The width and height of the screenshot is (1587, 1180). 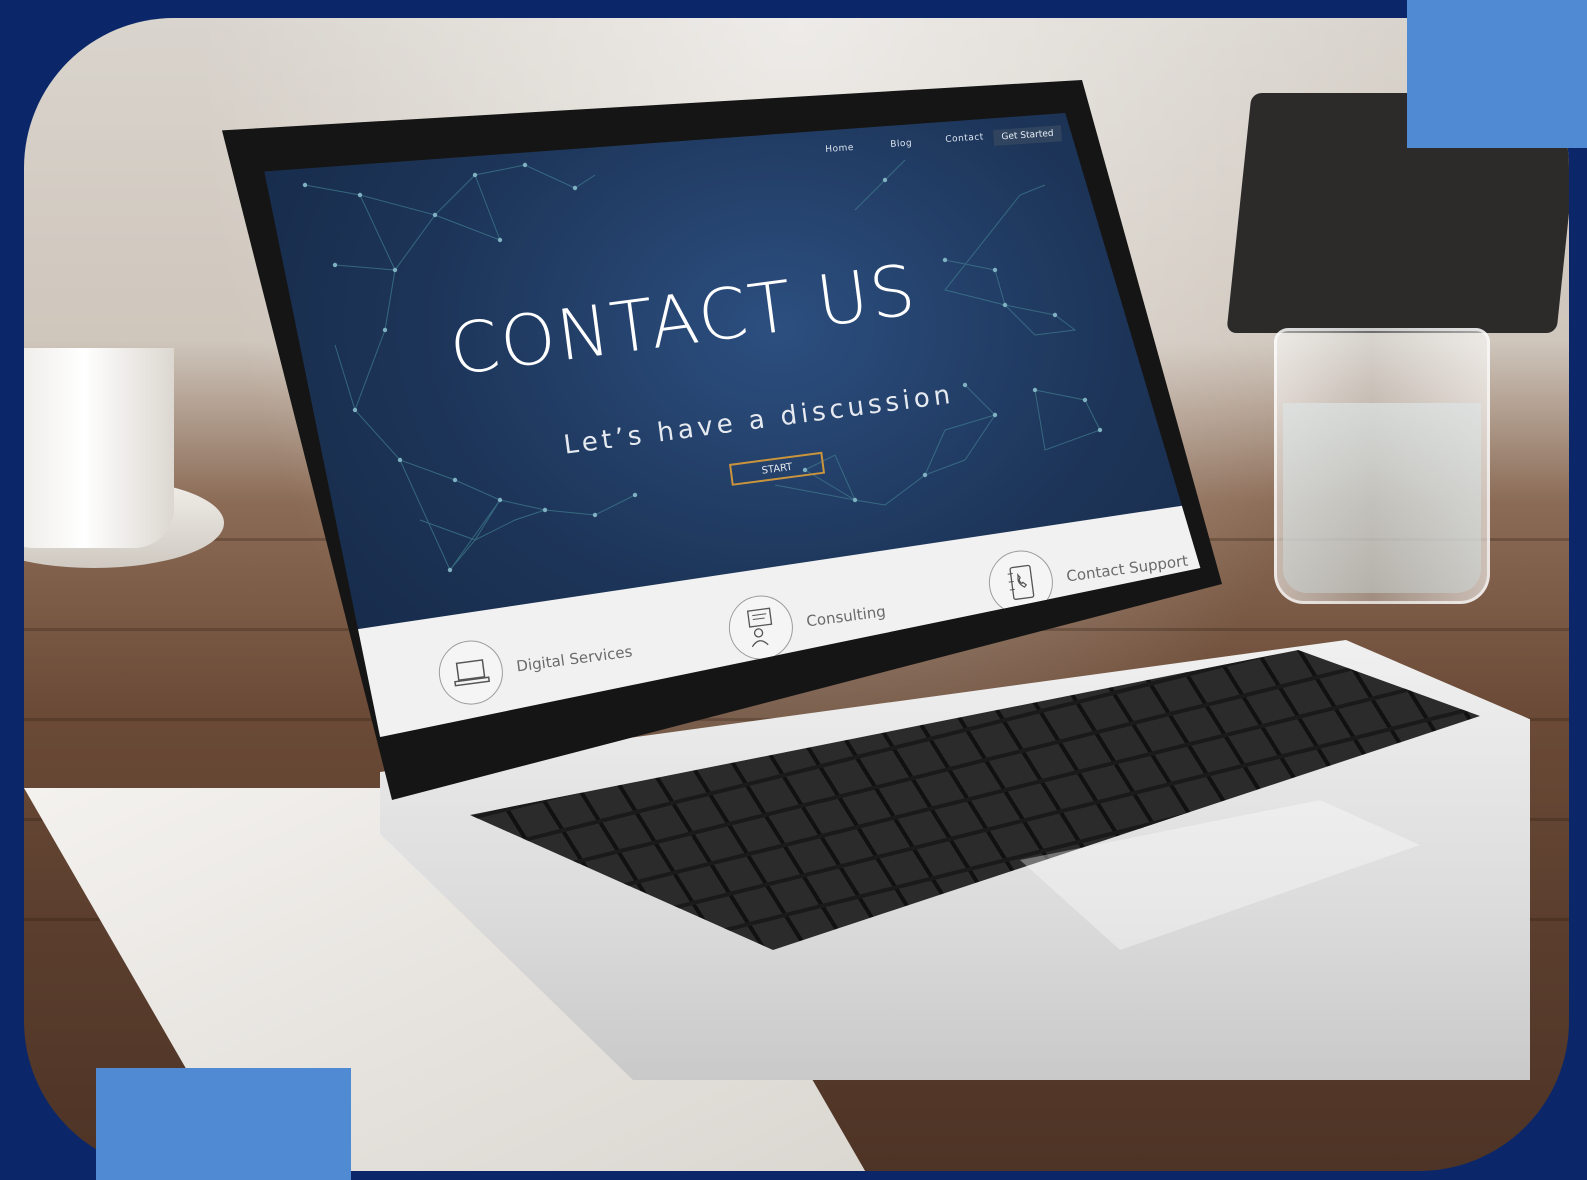 What do you see at coordinates (839, 149) in the screenshot?
I see `nav-home-link: Home` at bounding box center [839, 149].